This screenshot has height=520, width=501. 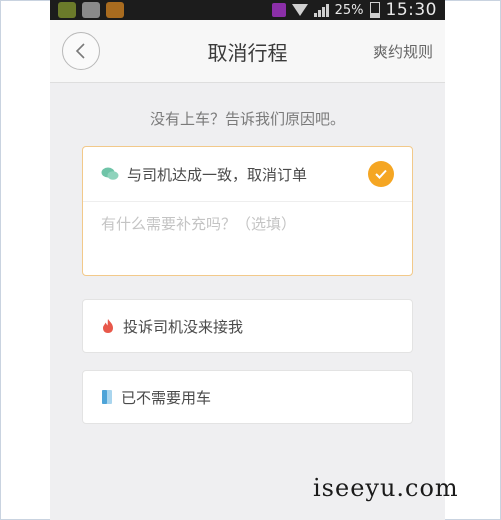 What do you see at coordinates (166, 397) in the screenshot?
I see `reason-label: 已不需要用车` at bounding box center [166, 397].